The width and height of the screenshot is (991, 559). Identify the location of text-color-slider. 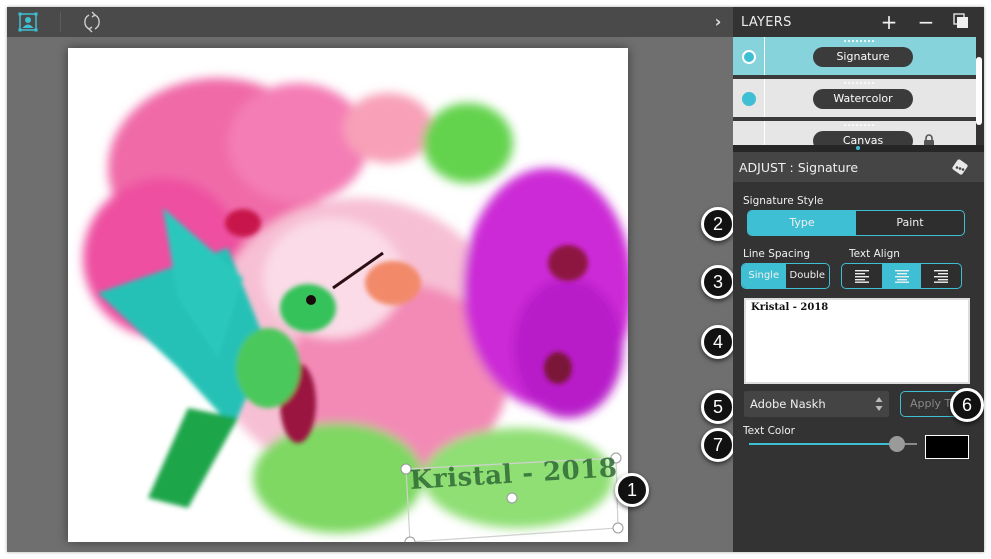
(833, 444).